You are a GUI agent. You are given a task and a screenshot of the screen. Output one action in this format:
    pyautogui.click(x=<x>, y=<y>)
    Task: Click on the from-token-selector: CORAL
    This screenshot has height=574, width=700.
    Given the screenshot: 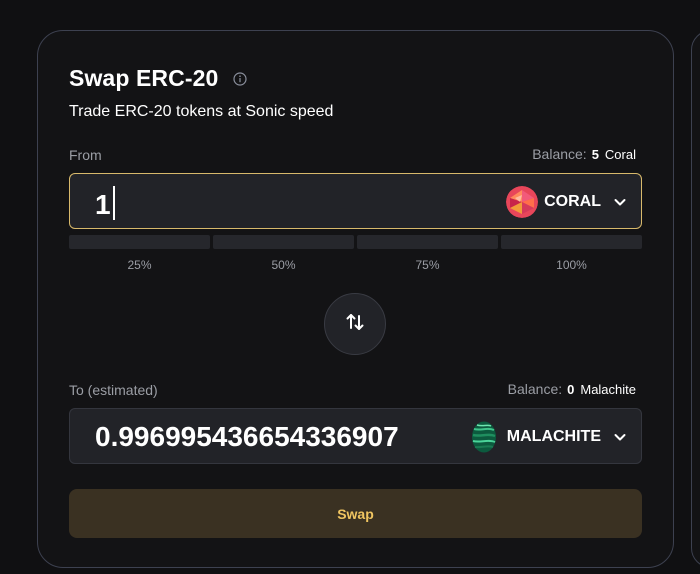 What is the action you would take?
    pyautogui.click(x=566, y=201)
    